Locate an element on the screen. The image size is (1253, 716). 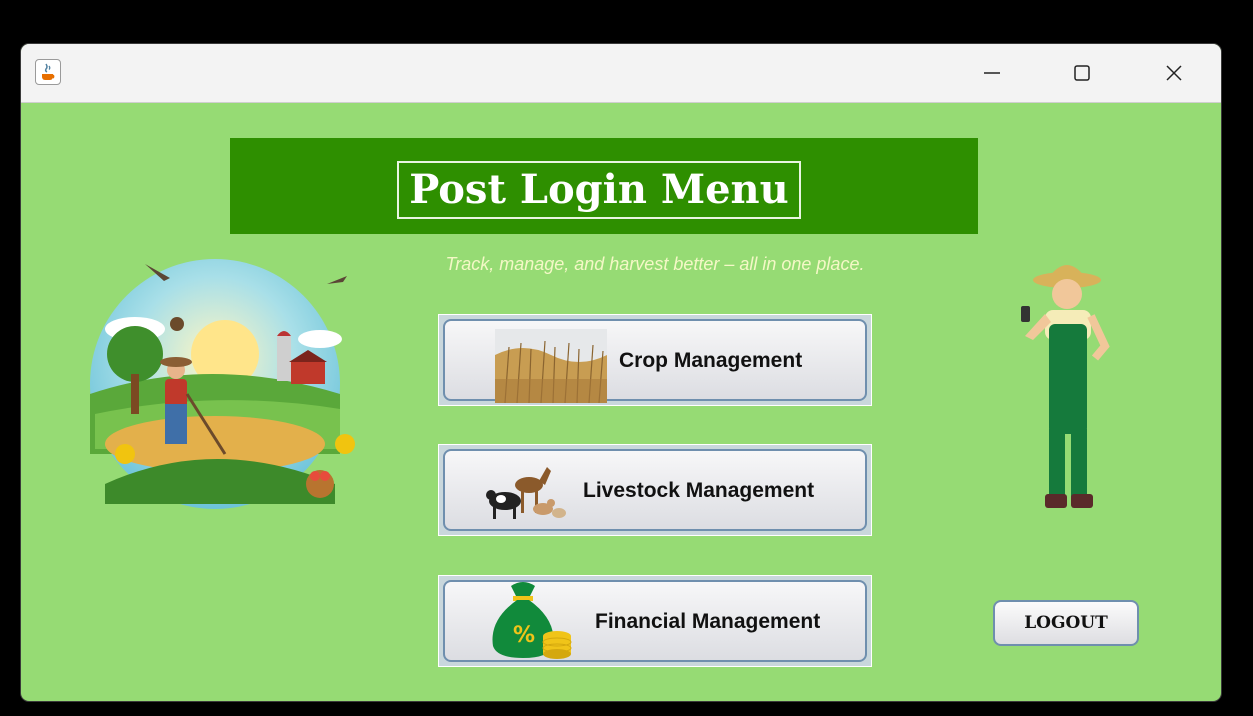
farm-scene-illustration is located at coordinates (222, 384).